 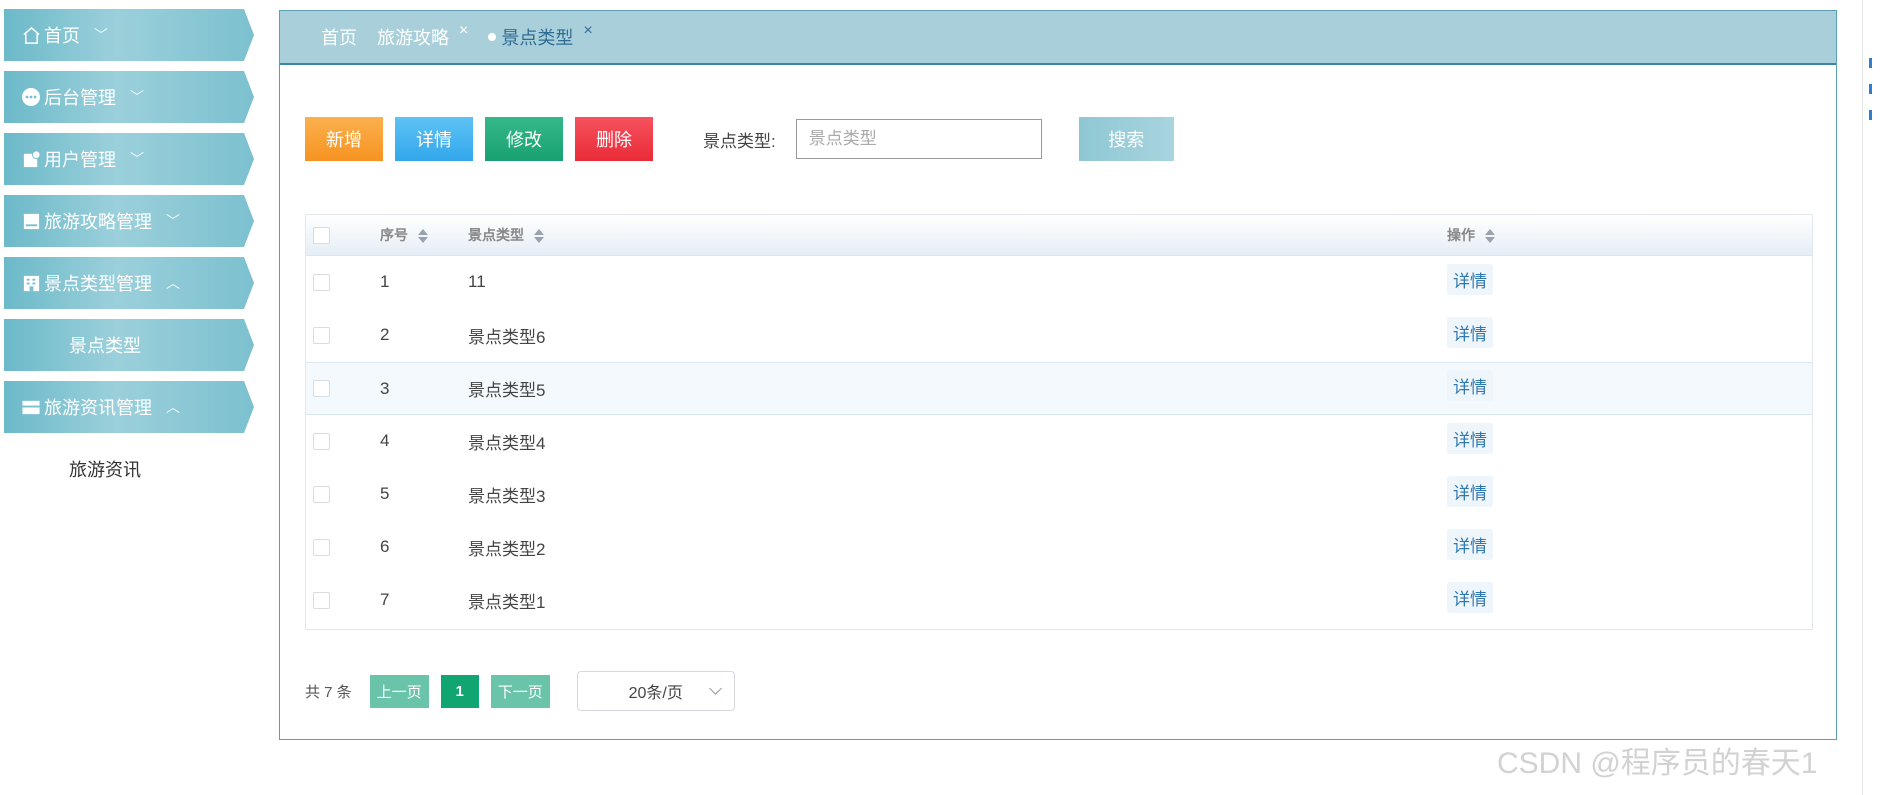 What do you see at coordinates (31, 97) in the screenshot?
I see `more-icon` at bounding box center [31, 97].